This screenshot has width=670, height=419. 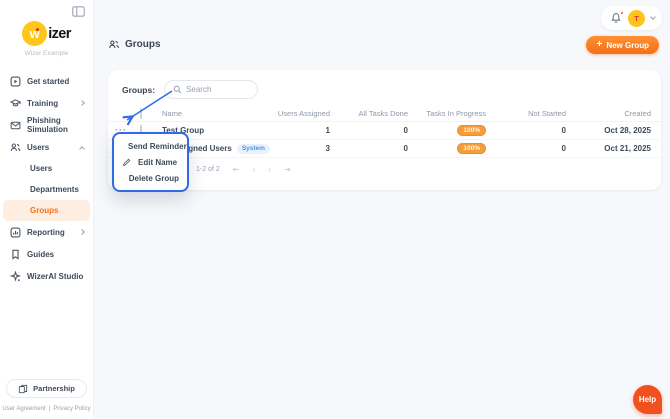 What do you see at coordinates (627, 130) in the screenshot?
I see `created-value: Oct 28, 2025` at bounding box center [627, 130].